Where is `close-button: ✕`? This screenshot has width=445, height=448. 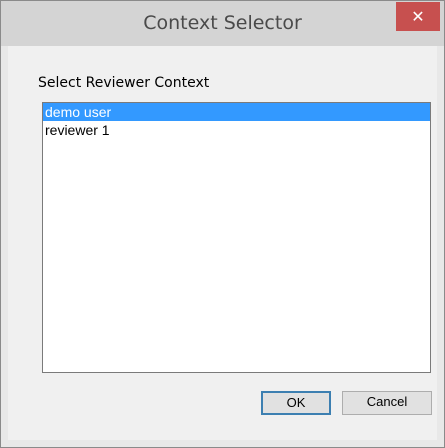
close-button: ✕ is located at coordinates (418, 16).